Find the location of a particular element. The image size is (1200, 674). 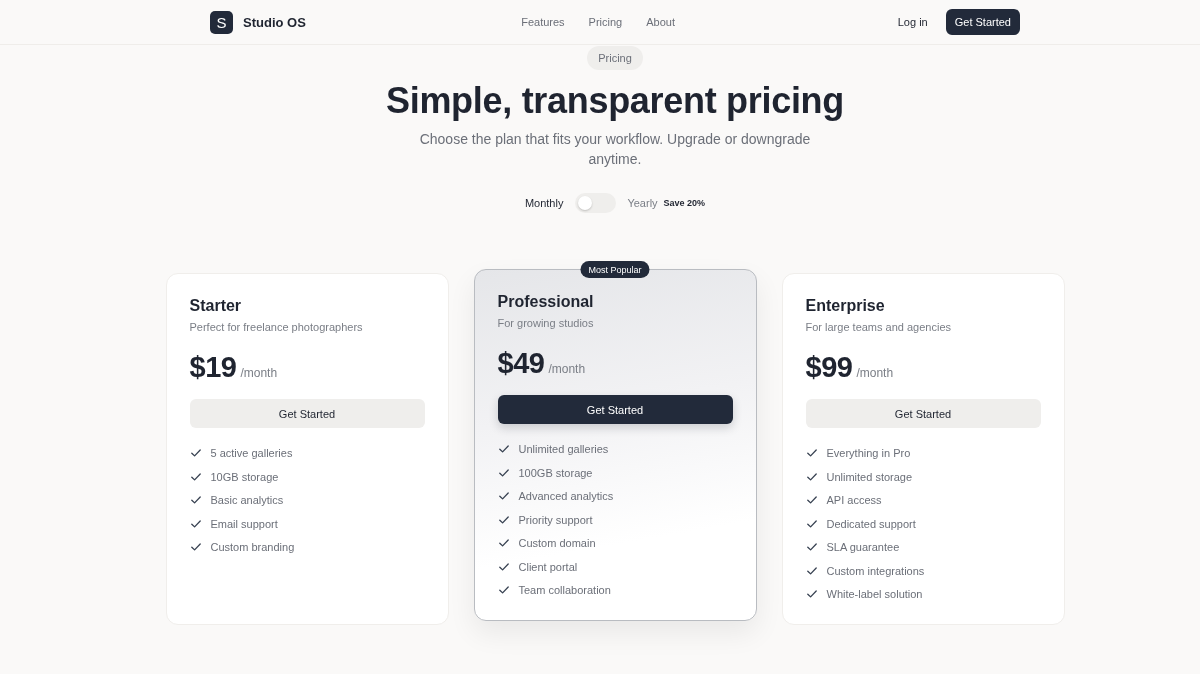

feature-text: Basic analytics is located at coordinates (247, 500).